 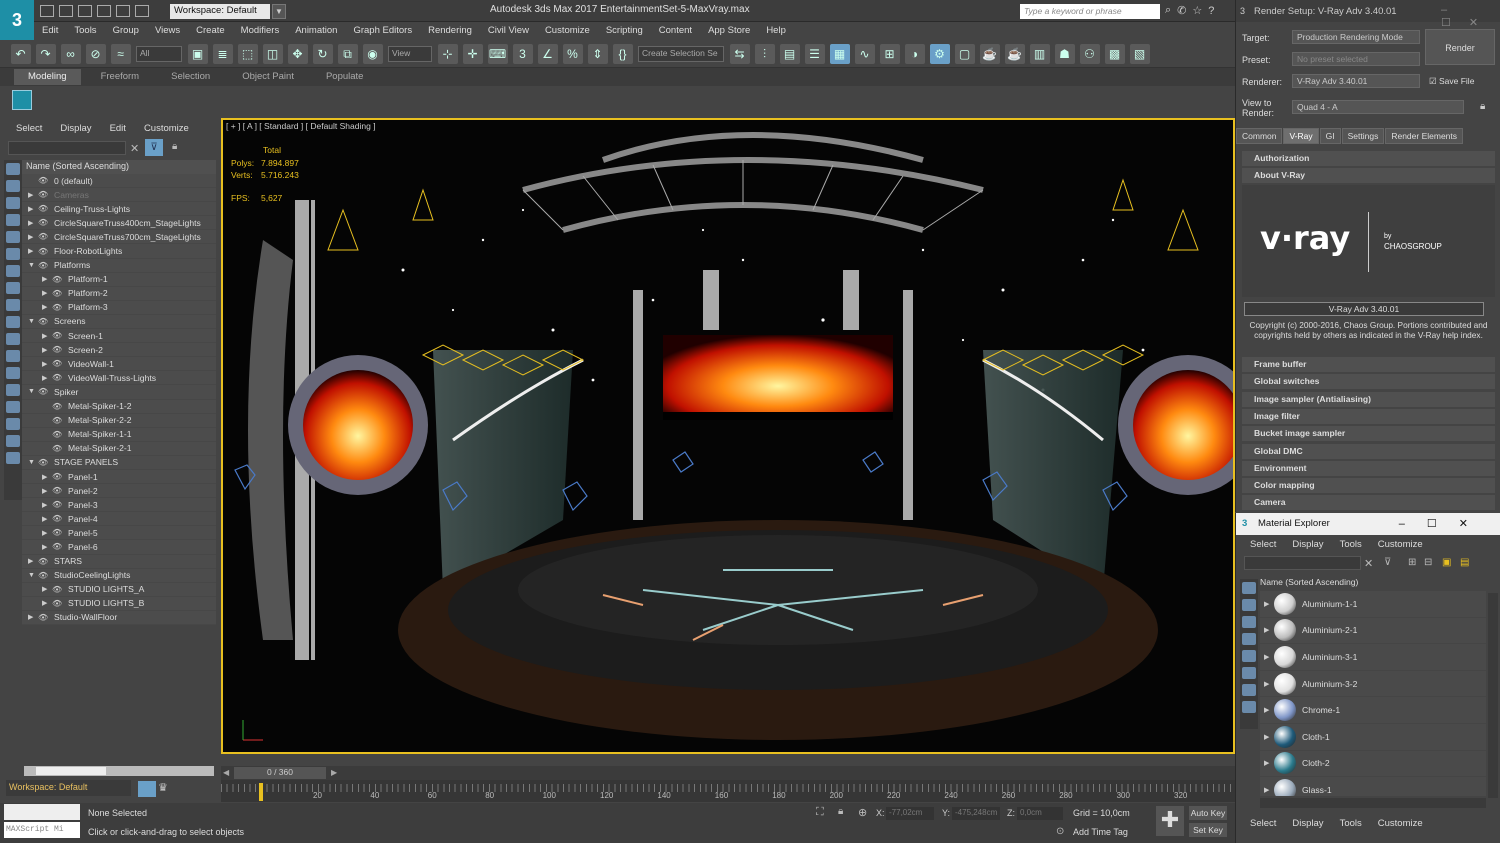 I want to click on rollout-authorization: Authorization, so click(x=1368, y=158).